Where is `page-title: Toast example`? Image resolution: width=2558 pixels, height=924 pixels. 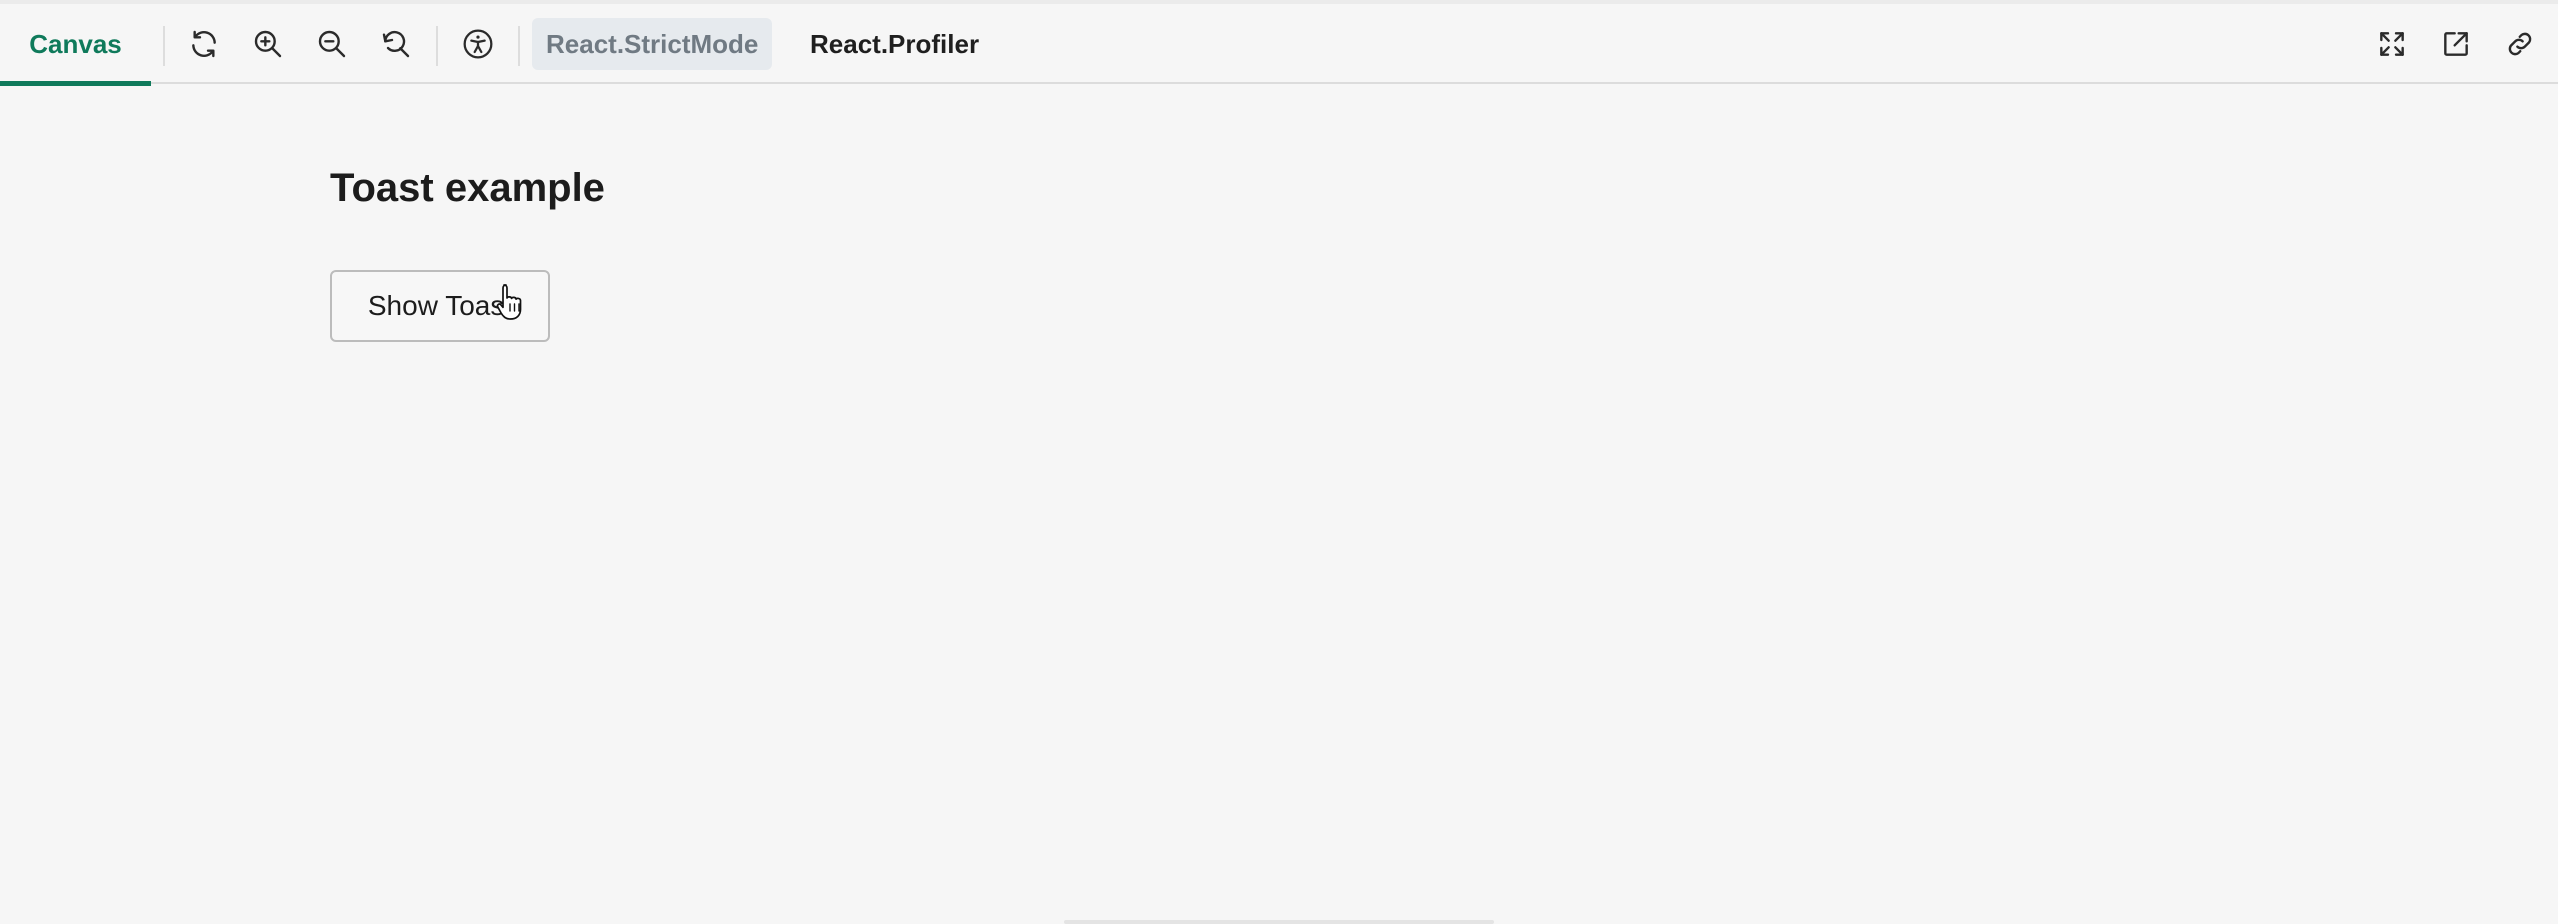
page-title: Toast example is located at coordinates (467, 188).